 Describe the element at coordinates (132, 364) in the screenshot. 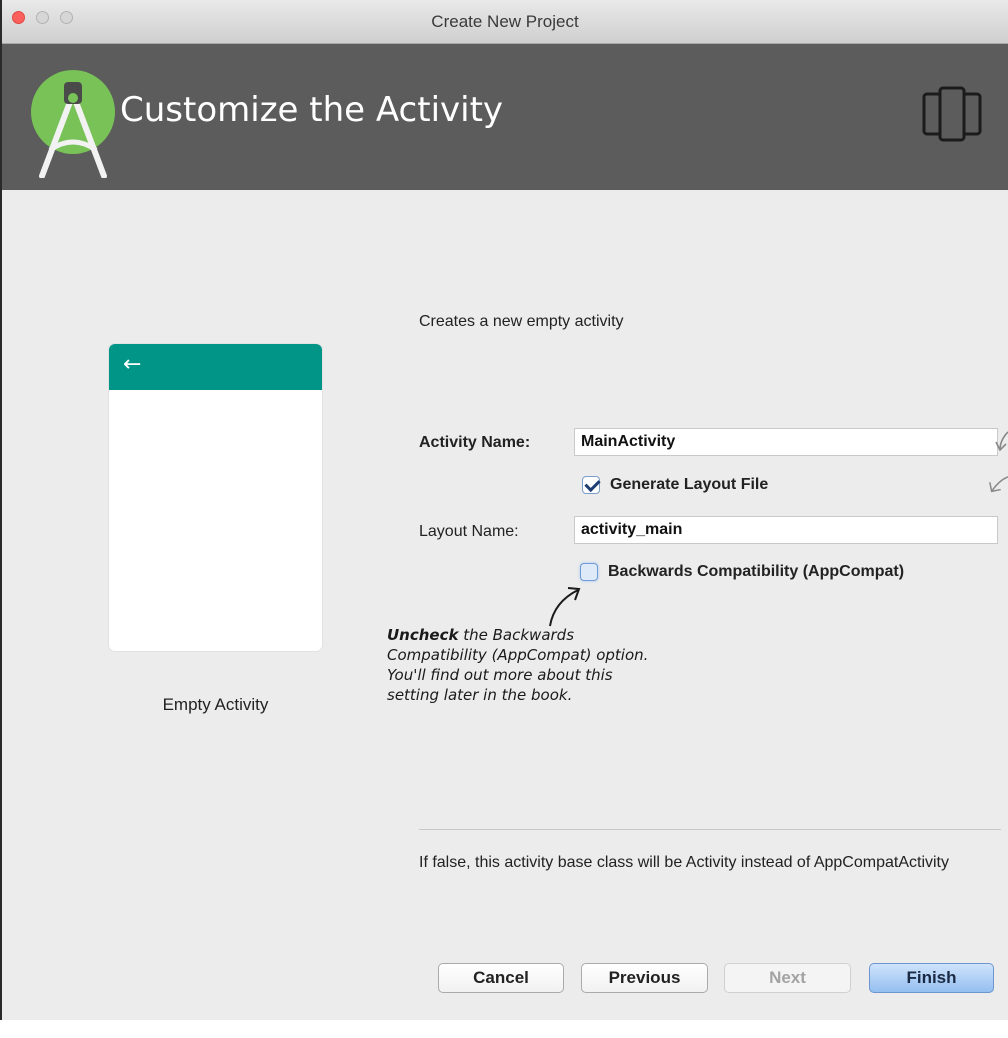

I see `back-arrow-icon: ←` at that location.